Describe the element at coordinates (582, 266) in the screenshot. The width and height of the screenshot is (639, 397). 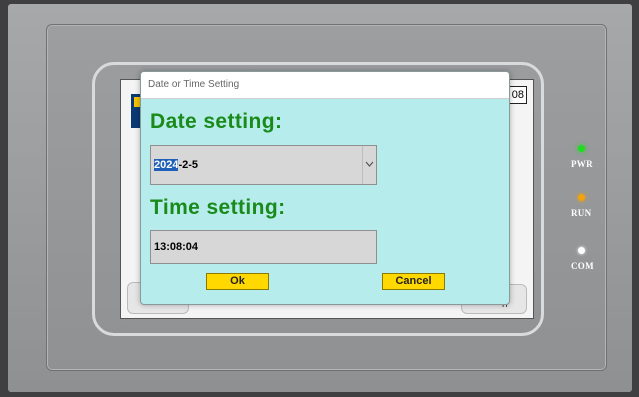
I see `com-label: COM` at that location.